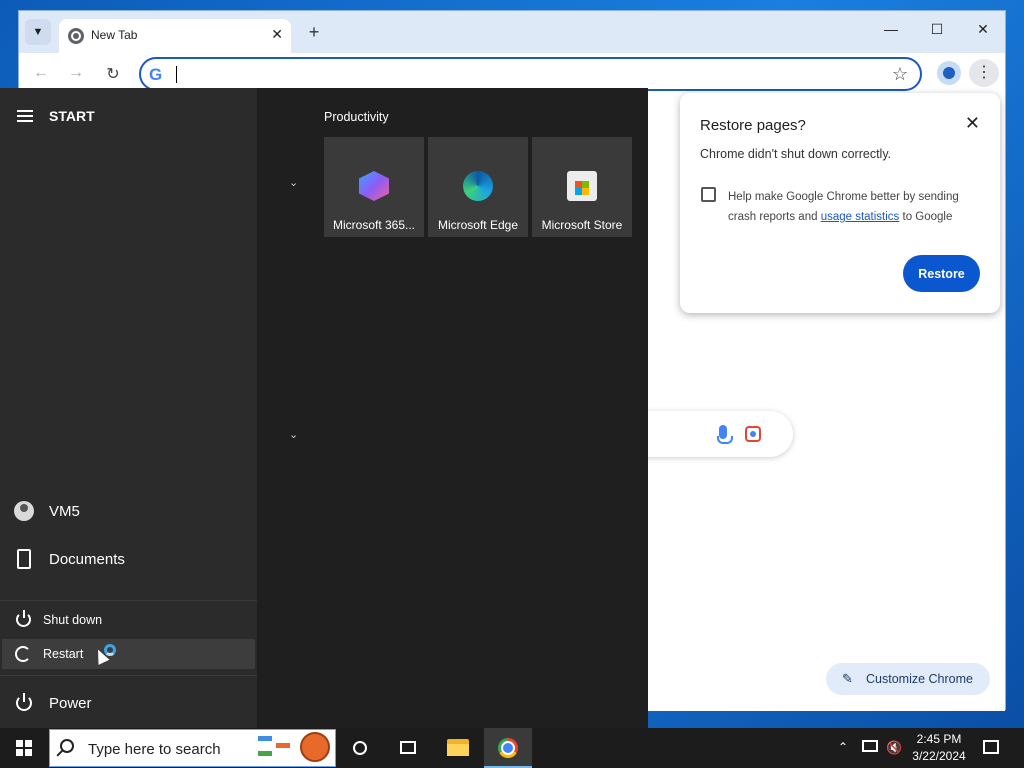 This screenshot has height=768, width=1024. What do you see at coordinates (891, 29) in the screenshot?
I see `minimize-button: —` at bounding box center [891, 29].